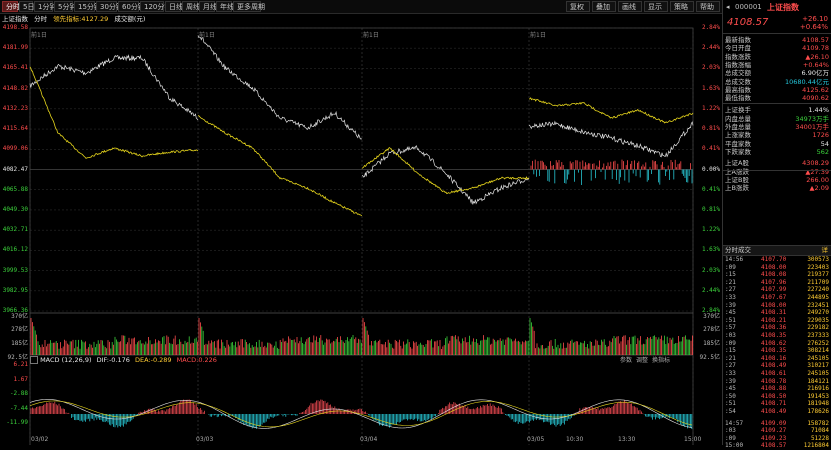 The image size is (831, 450). I want to click on toolbar-button-5: 帮助, so click(708, 6).